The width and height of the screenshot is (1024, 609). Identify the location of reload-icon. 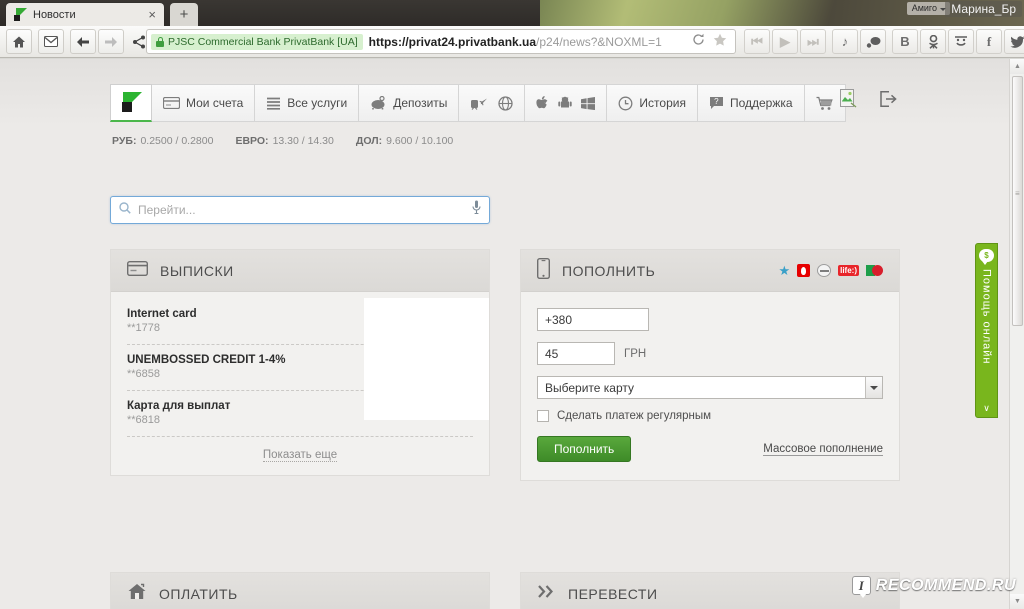
(698, 42).